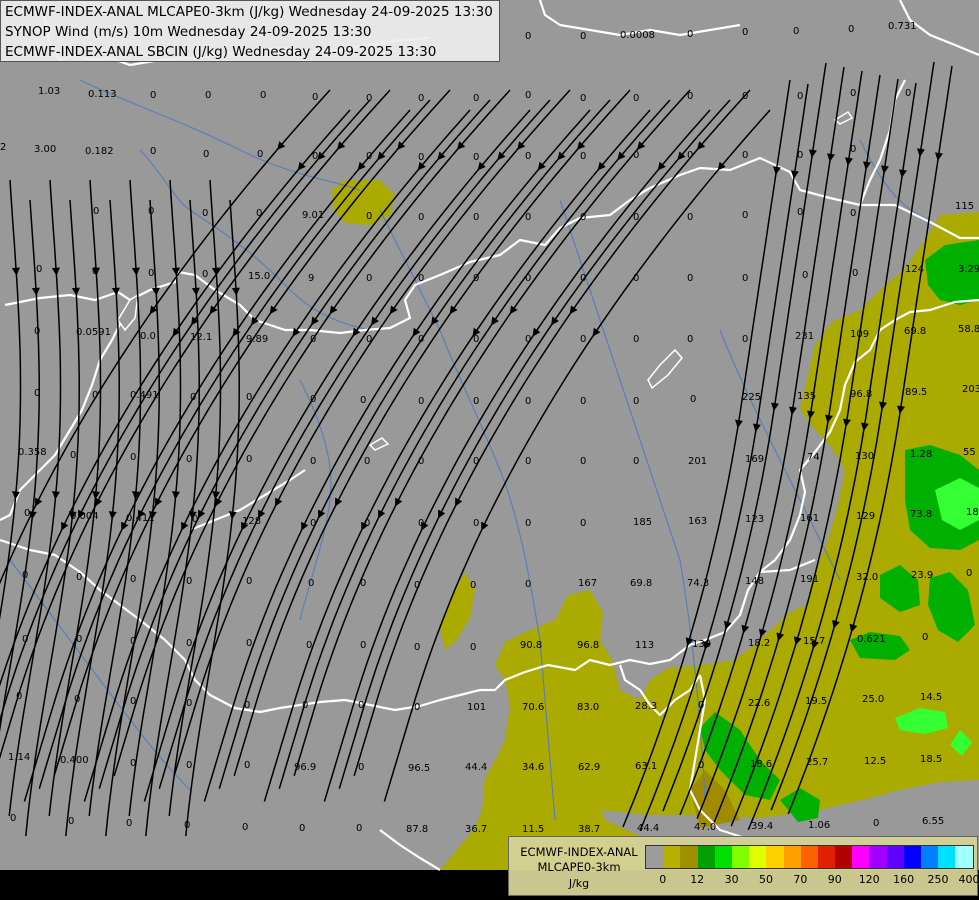 The image size is (979, 900). What do you see at coordinates (697, 879) in the screenshot?
I see `legend-tick-label: 12` at bounding box center [697, 879].